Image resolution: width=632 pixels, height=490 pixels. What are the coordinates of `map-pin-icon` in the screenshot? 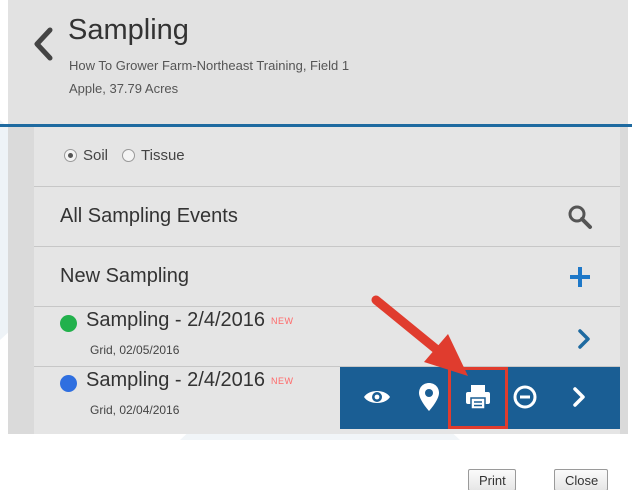 It's located at (429, 397).